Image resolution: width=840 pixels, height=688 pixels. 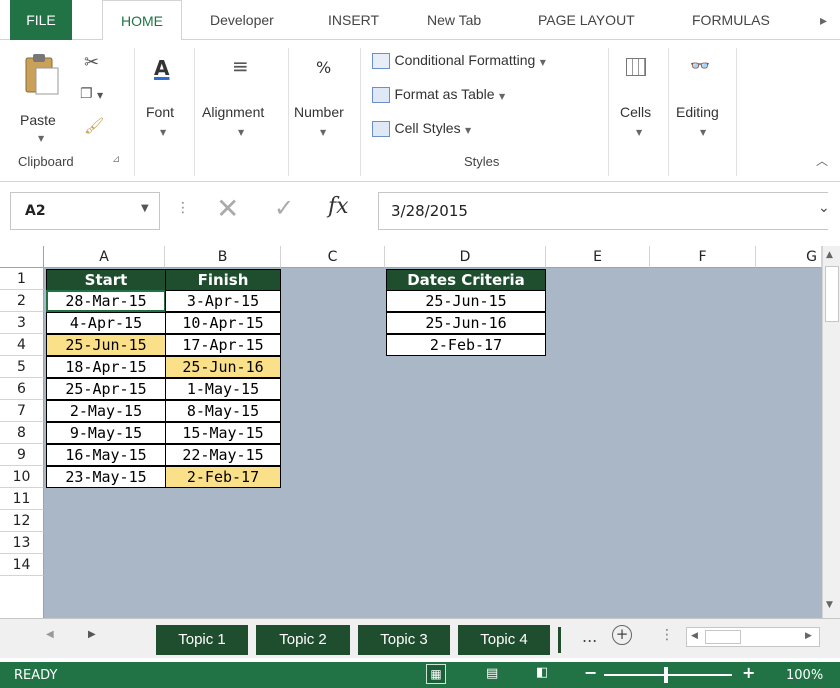 I want to click on formula-input: 3/28/2015, so click(x=603, y=211).